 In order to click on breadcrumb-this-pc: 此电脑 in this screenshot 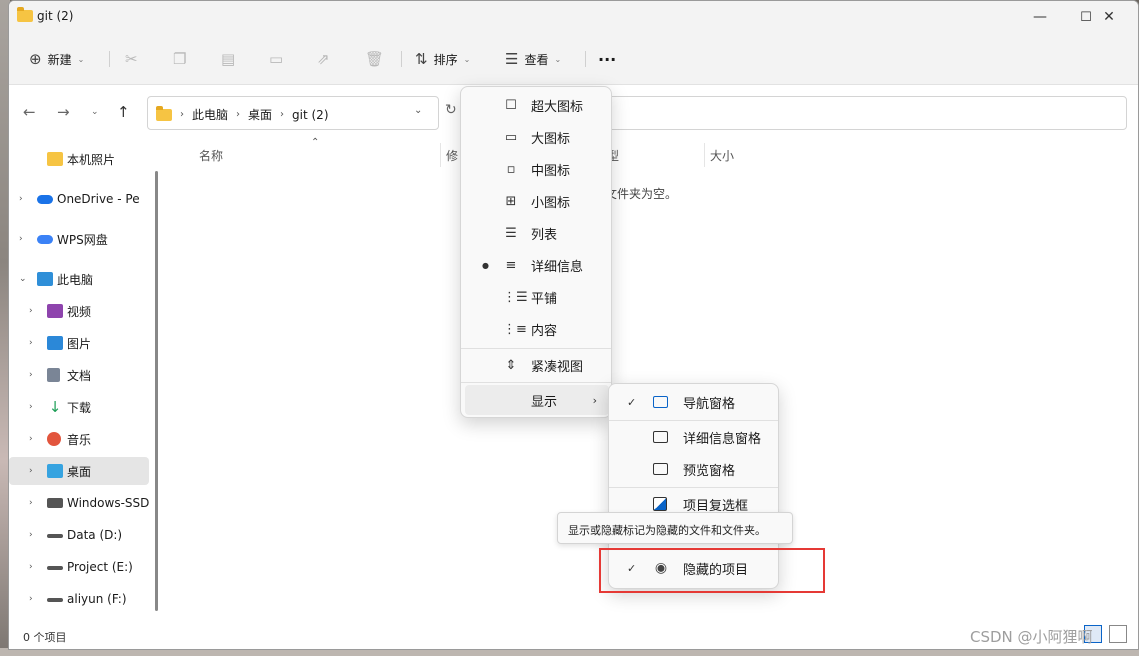, I will do `click(210, 114)`.